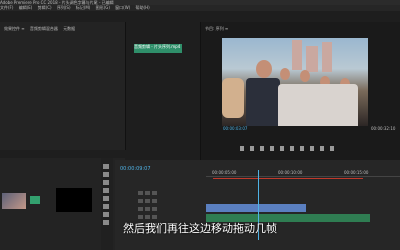 Image resolution: width=400 pixels, height=250 pixels. What do you see at coordinates (262, 148) in the screenshot?
I see `go-to-in-icon` at bounding box center [262, 148].